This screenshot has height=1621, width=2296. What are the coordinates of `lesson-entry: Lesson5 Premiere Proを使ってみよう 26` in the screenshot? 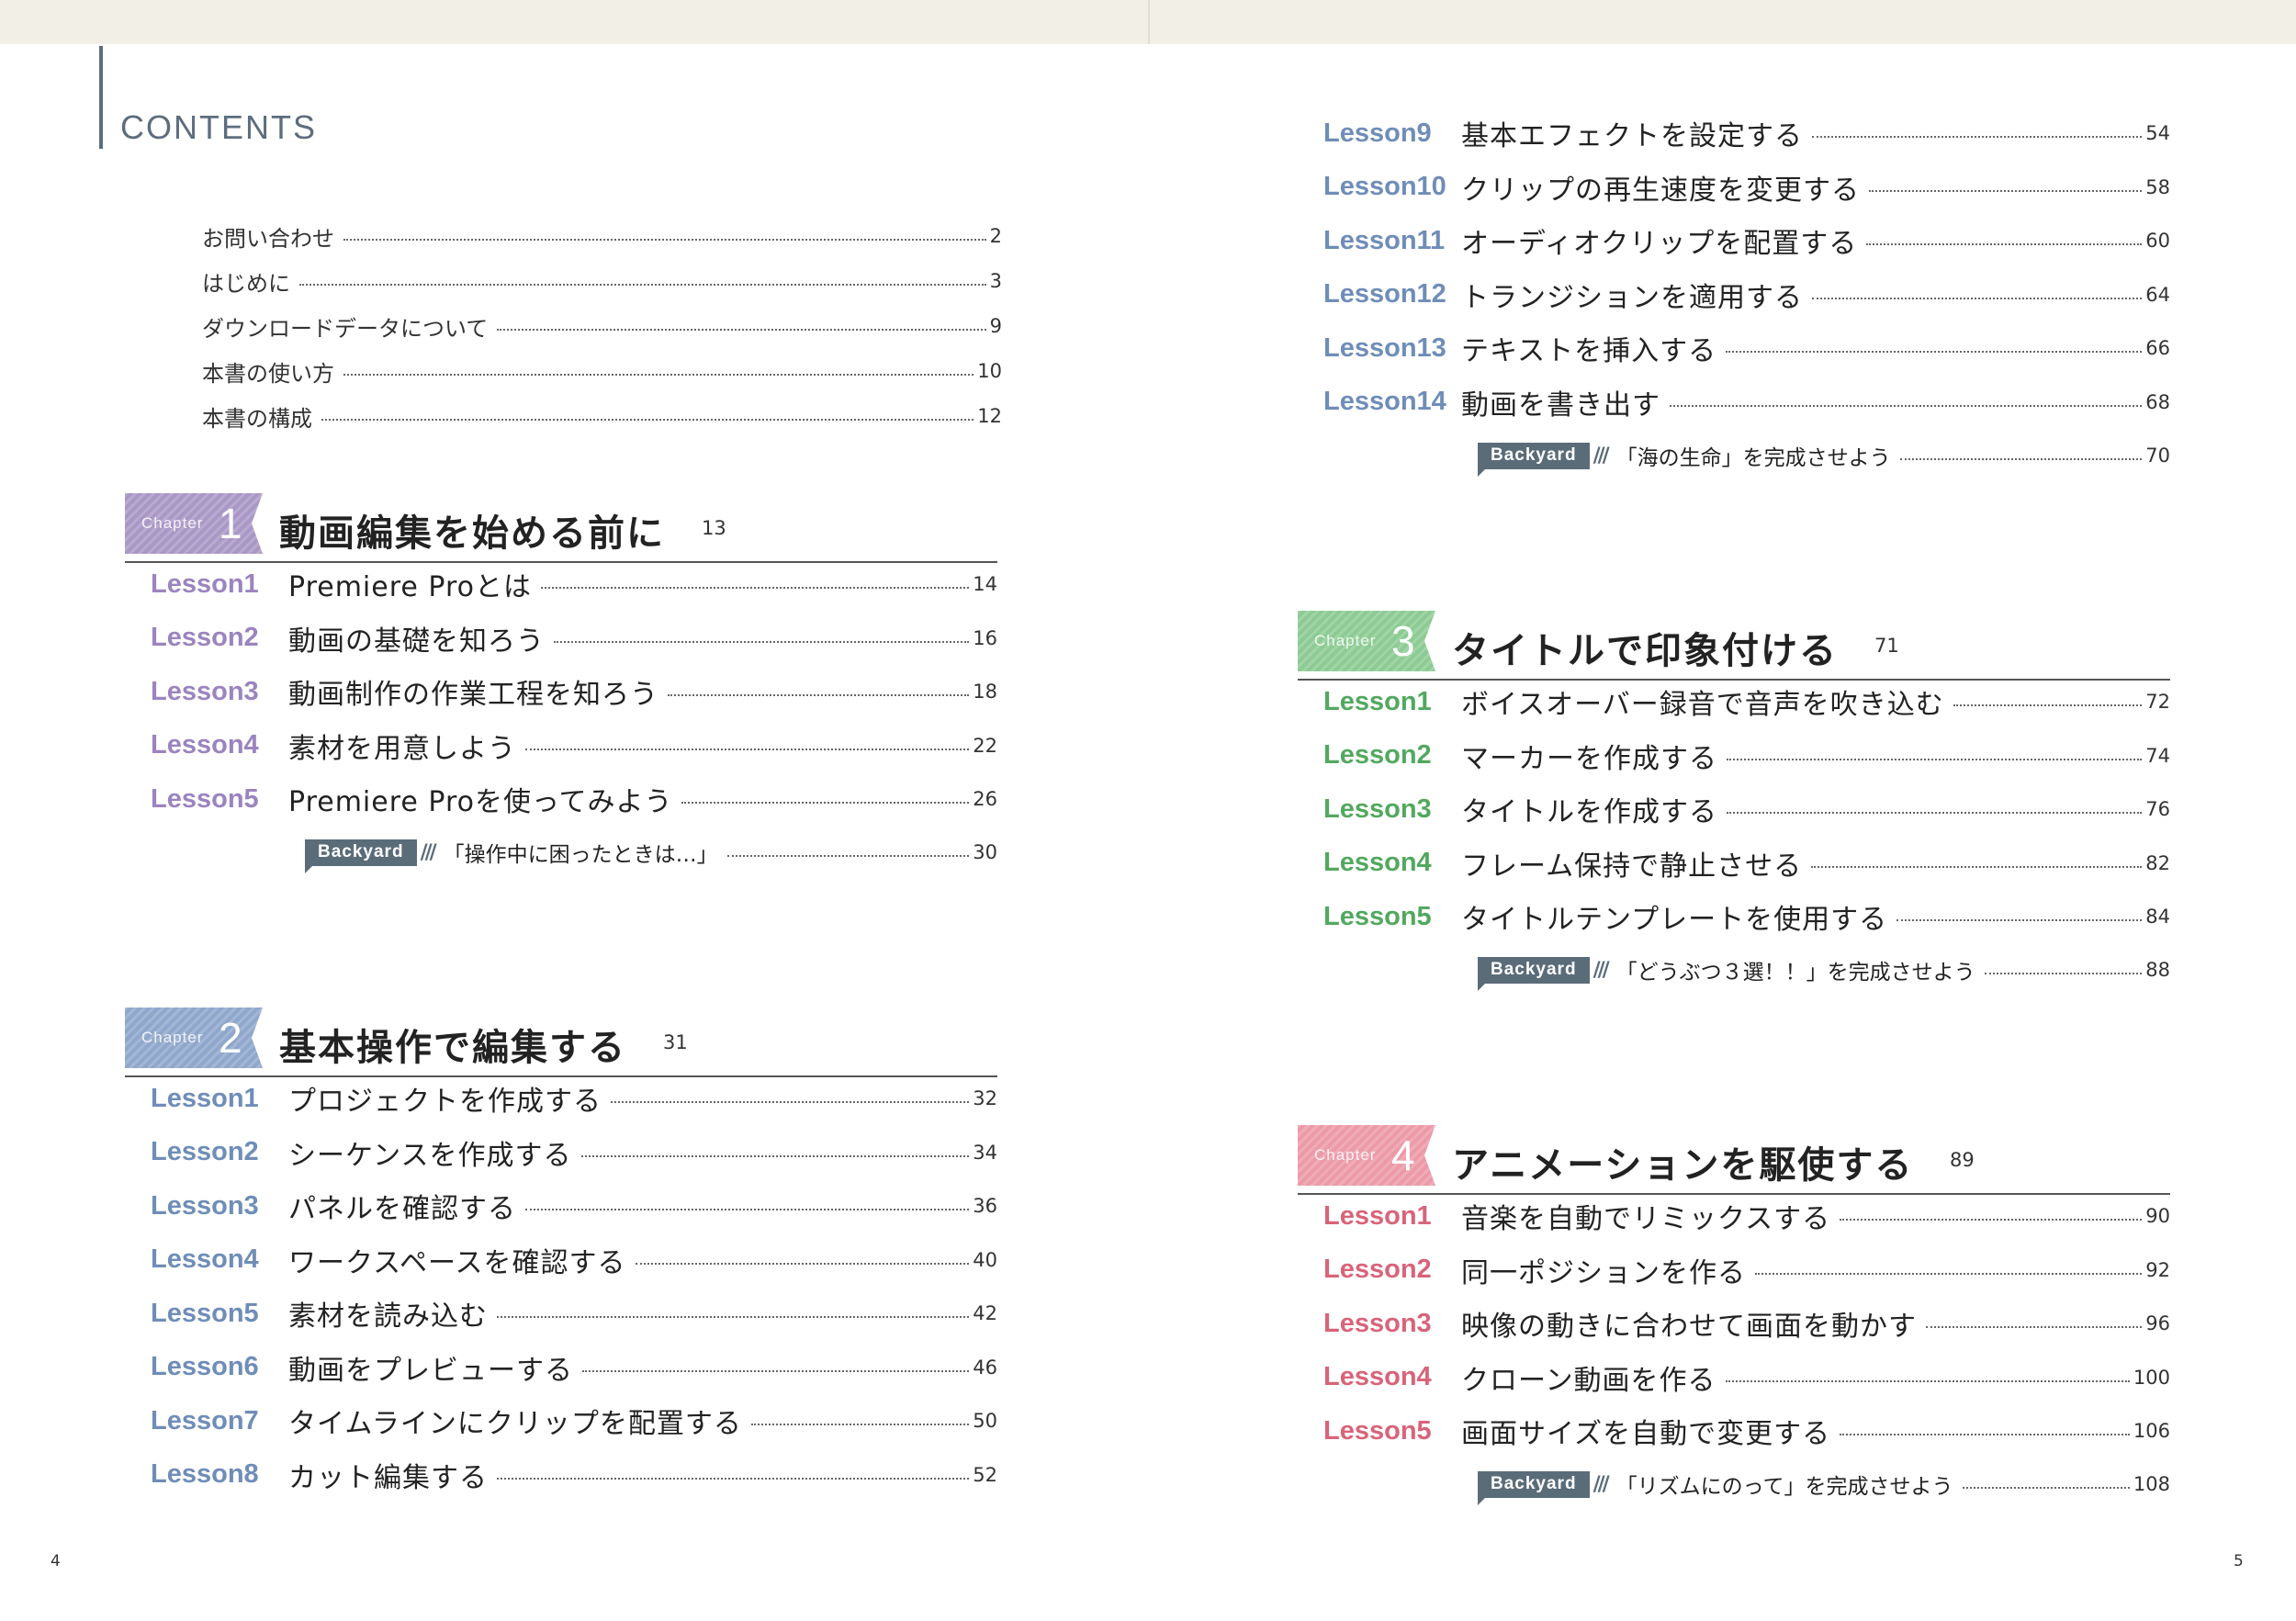 It's located at (574, 799).